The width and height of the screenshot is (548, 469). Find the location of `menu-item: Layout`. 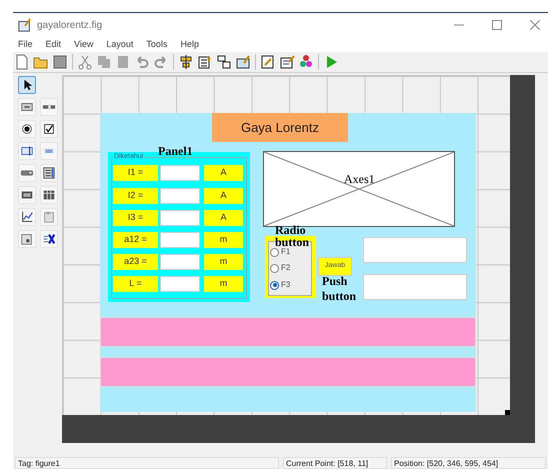

menu-item: Layout is located at coordinates (120, 45).